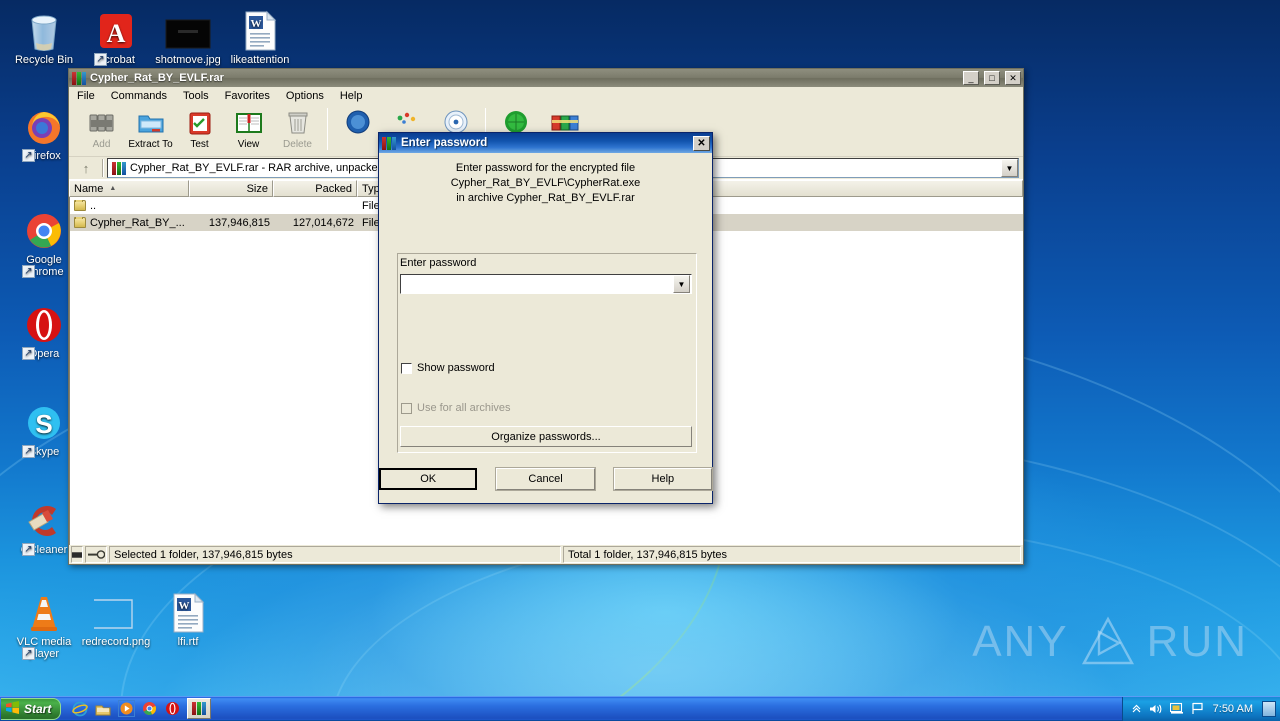 Image resolution: width=1280 pixels, height=721 pixels. I want to click on menu-item-file: File, so click(86, 96).